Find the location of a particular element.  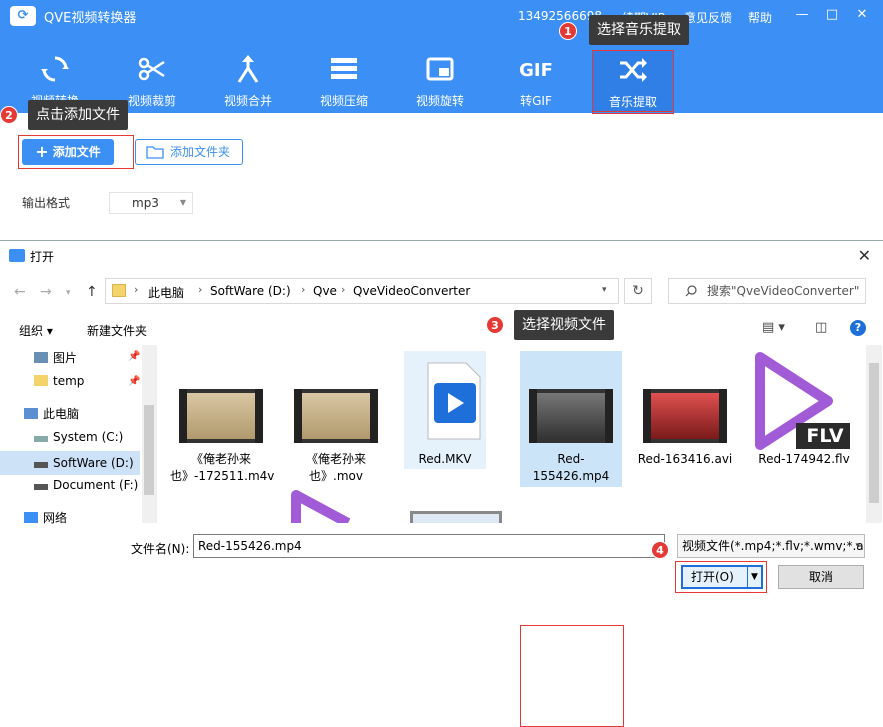

feedback-link: 意见反馈 is located at coordinates (708, 17).